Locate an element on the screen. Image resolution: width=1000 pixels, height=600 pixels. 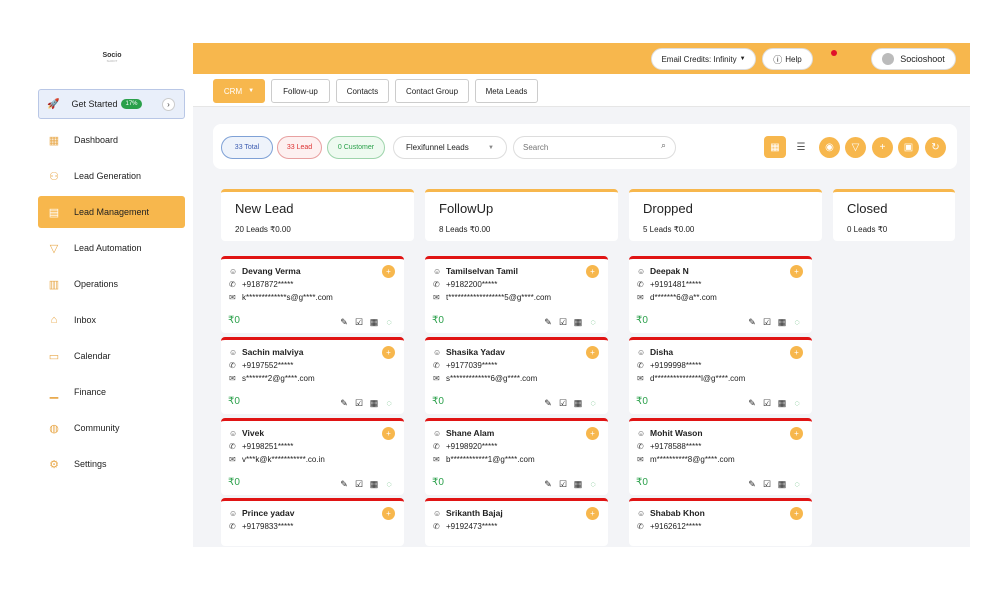
tab-crm: CRM ▼ is located at coordinates (239, 91).